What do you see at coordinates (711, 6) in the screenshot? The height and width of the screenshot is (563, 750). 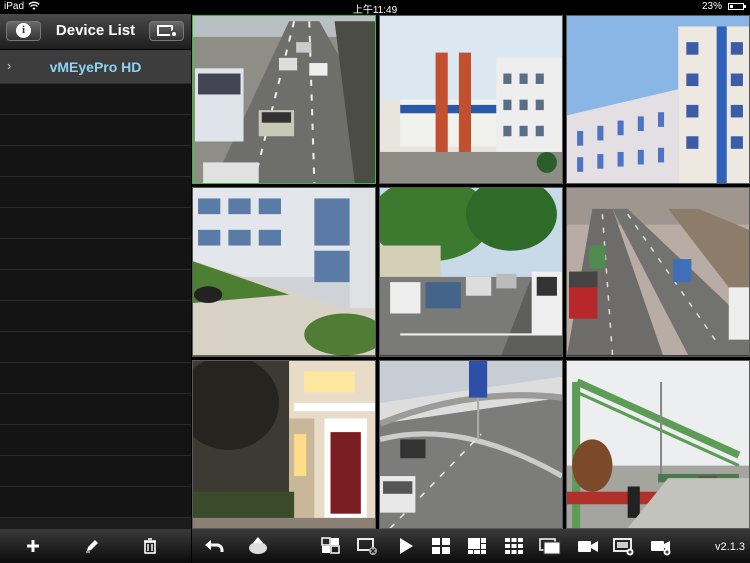 I see `battery-percent: 23%` at bounding box center [711, 6].